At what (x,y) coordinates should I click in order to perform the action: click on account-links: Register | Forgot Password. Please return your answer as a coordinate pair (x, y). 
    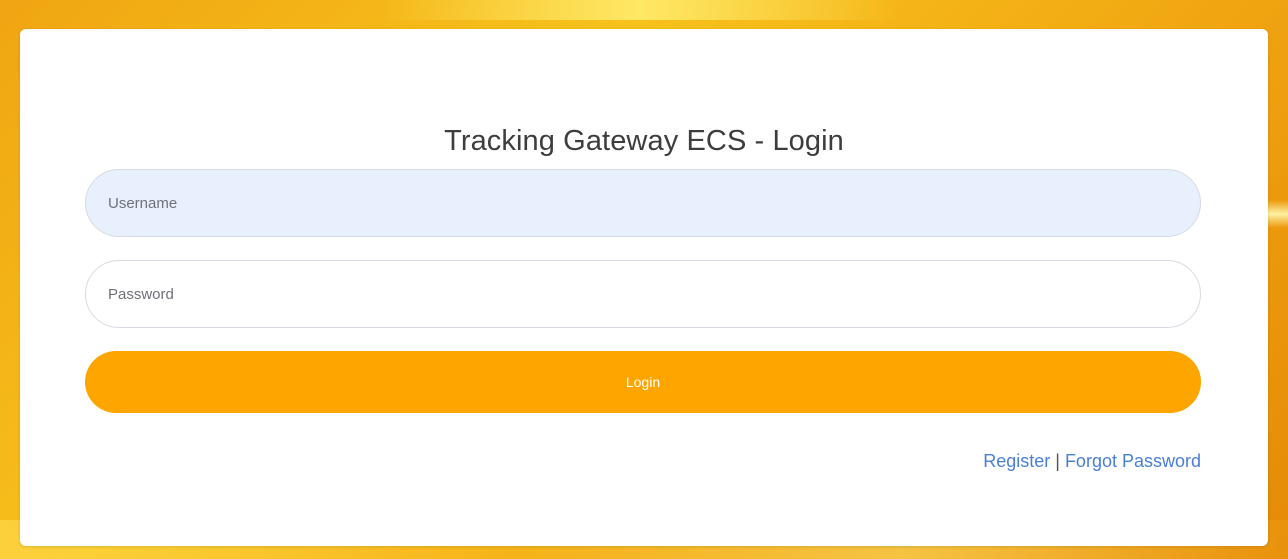
    Looking at the image, I should click on (1092, 461).